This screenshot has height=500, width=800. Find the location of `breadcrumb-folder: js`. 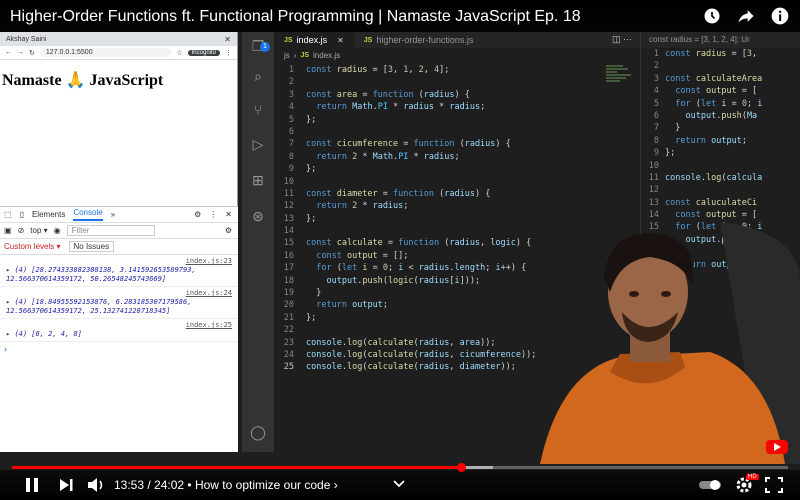

breadcrumb-folder: js is located at coordinates (287, 55).